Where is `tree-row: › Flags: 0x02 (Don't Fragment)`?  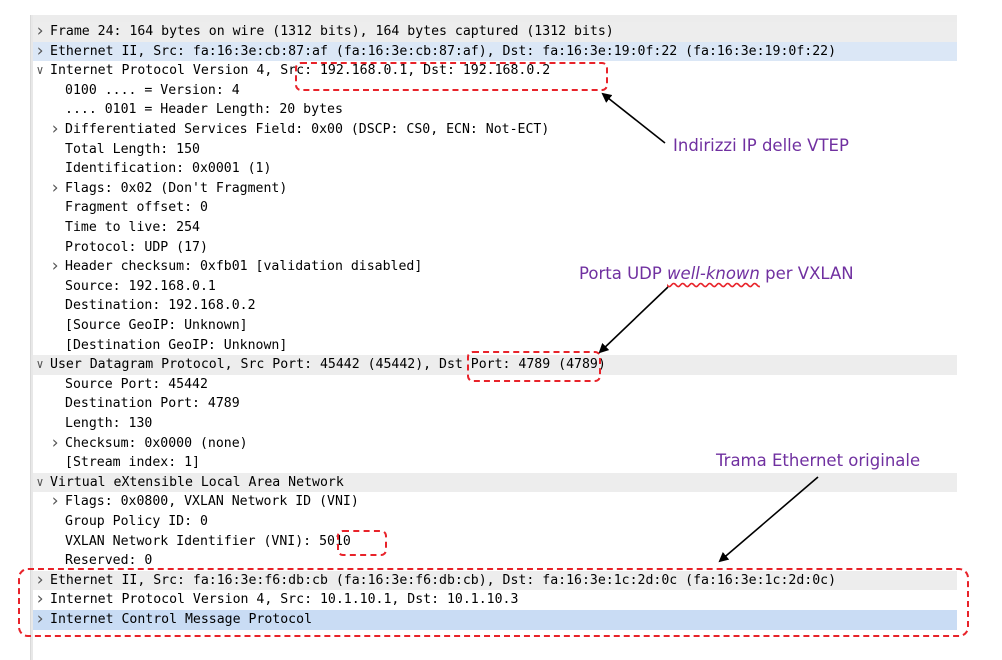 tree-row: › Flags: 0x02 (Don't Fragment) is located at coordinates (495, 188).